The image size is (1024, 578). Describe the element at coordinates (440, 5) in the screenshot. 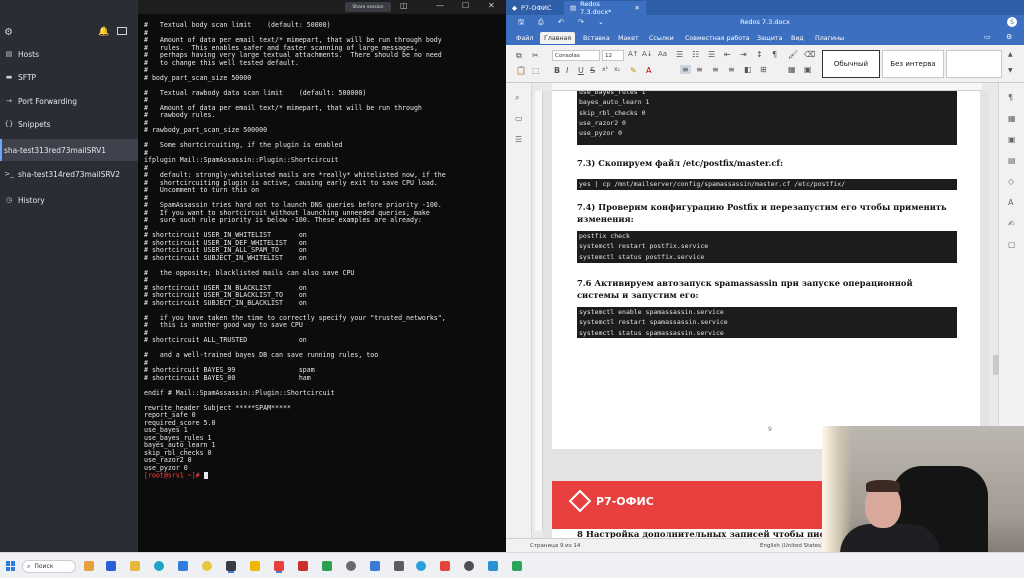

I see `minimize-icon: —` at that location.